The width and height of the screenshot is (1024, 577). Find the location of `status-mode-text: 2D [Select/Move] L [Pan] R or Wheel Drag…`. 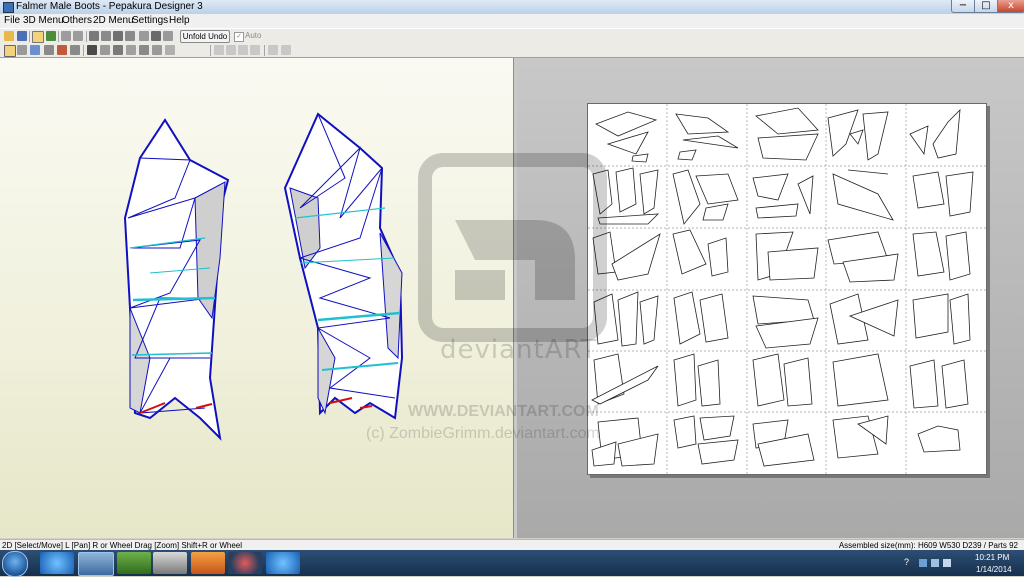

status-mode-text: 2D [Select/Move] L [Pan] R or Wheel Drag… is located at coordinates (122, 545).